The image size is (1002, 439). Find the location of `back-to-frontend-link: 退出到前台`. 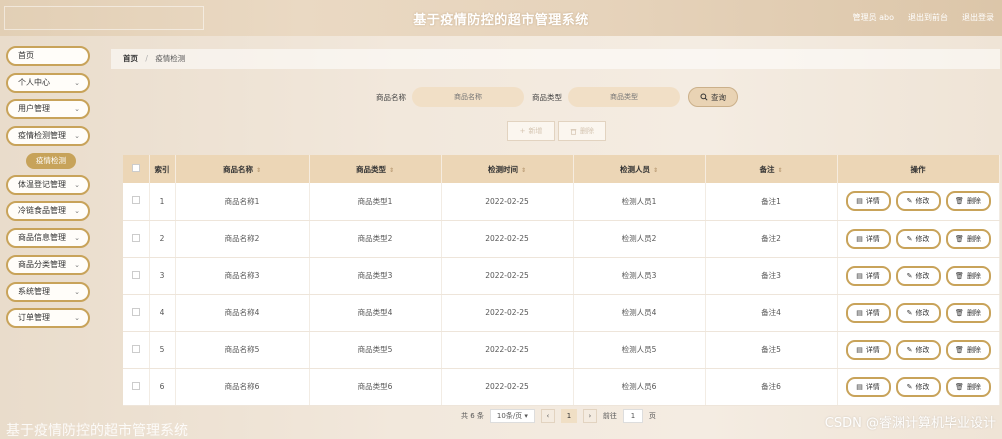

back-to-frontend-link: 退出到前台 is located at coordinates (928, 17).